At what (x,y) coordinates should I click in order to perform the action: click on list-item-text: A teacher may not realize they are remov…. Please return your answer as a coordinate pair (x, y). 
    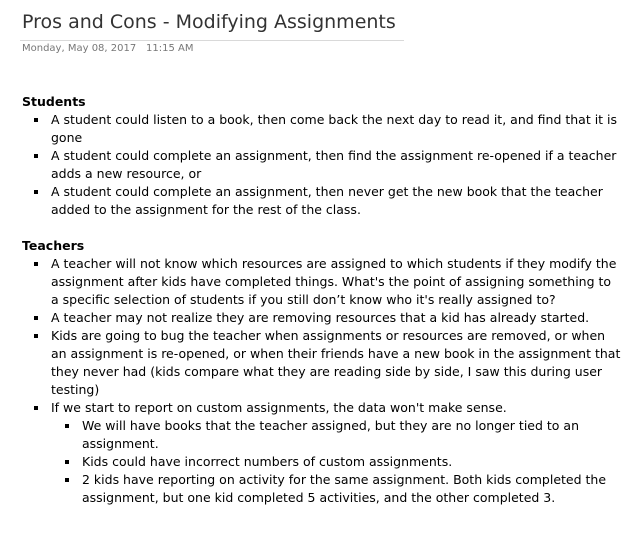
    Looking at the image, I should click on (320, 317).